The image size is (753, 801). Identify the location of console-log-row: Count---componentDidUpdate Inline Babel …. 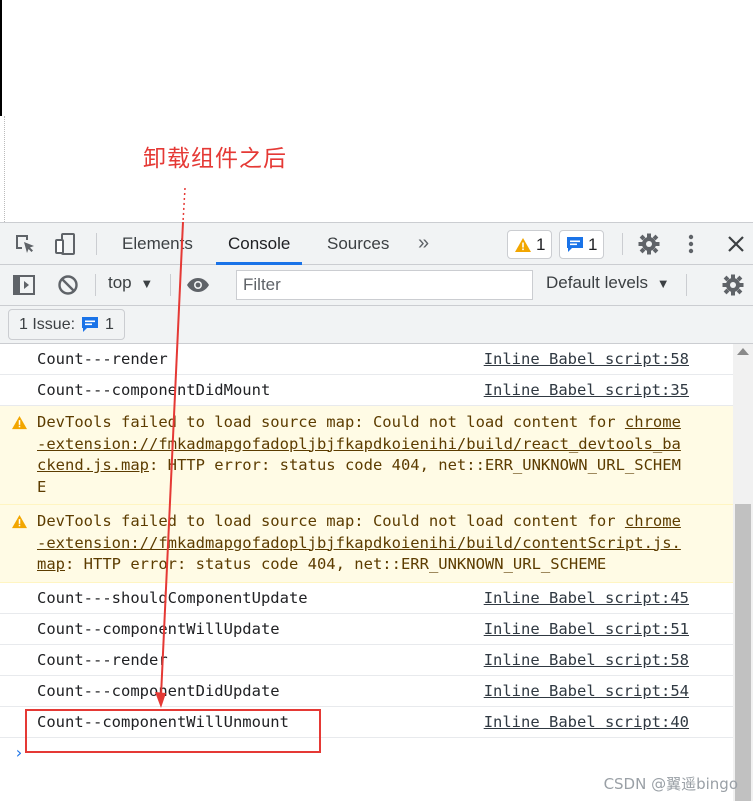
(366, 691).